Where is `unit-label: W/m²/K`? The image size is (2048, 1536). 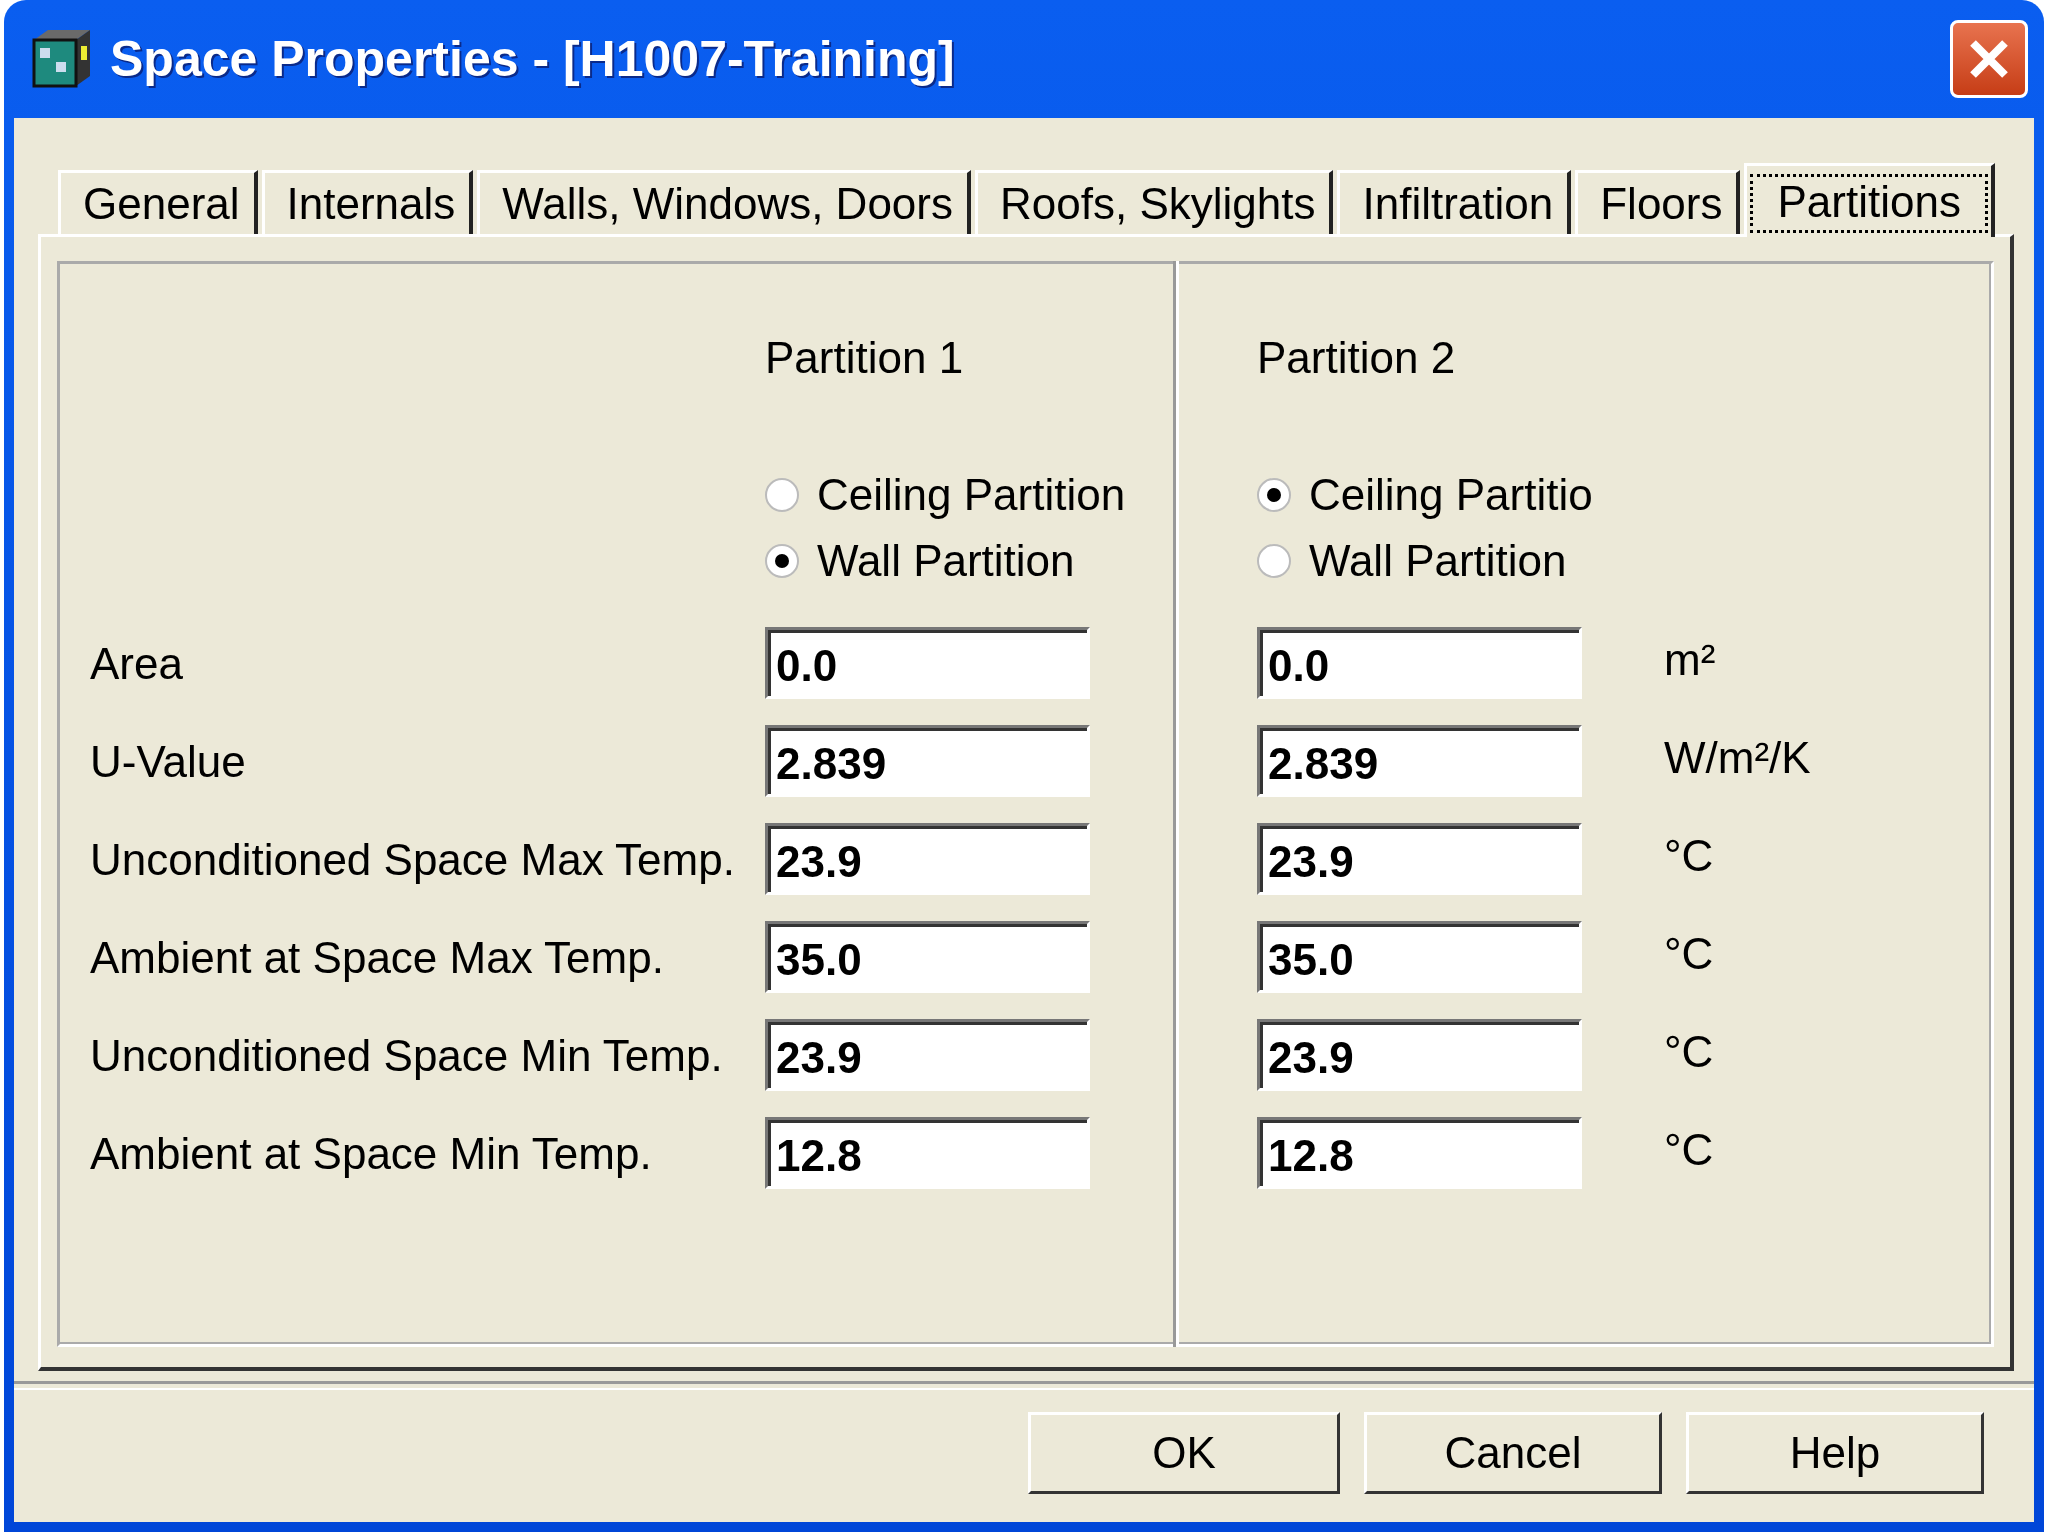 unit-label: W/m²/K is located at coordinates (1737, 758).